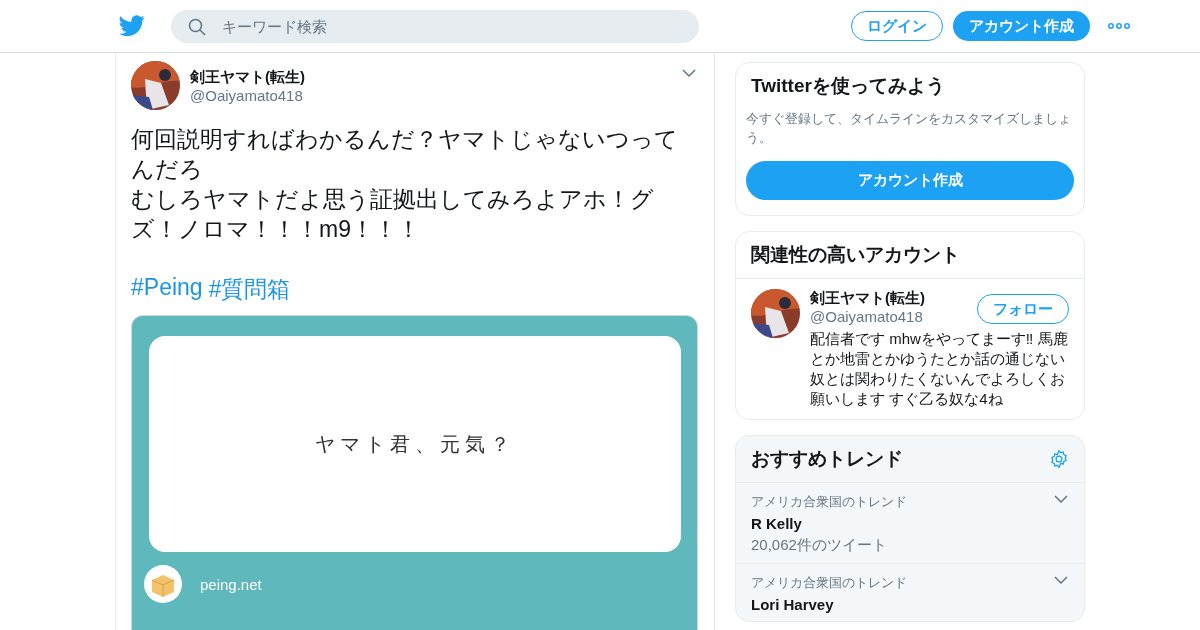 The height and width of the screenshot is (630, 1200). Describe the element at coordinates (777, 523) in the screenshot. I see `trend-name: R Kelly` at that location.